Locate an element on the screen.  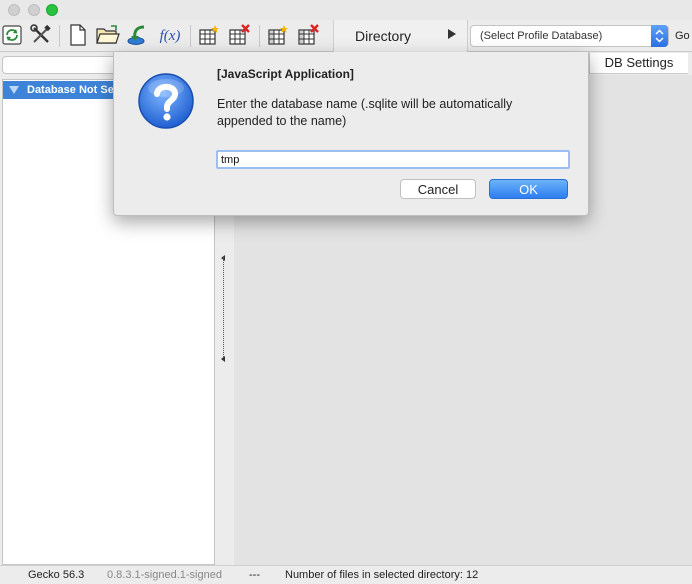
select-arrows-icon is located at coordinates (659, 36).